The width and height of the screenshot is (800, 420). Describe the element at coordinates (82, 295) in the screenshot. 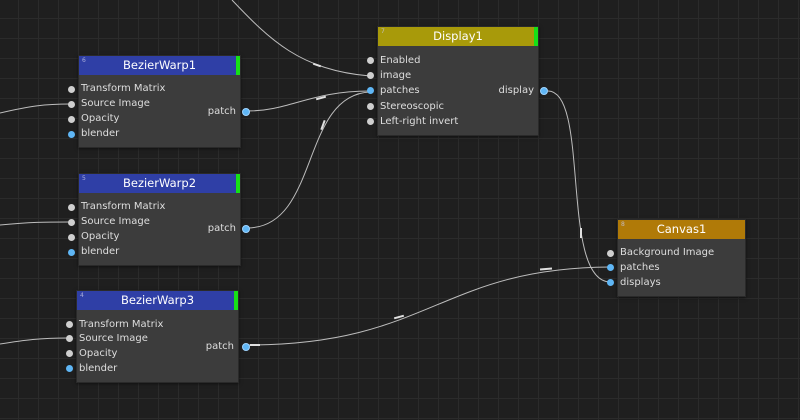

I see `node-id: 4` at that location.